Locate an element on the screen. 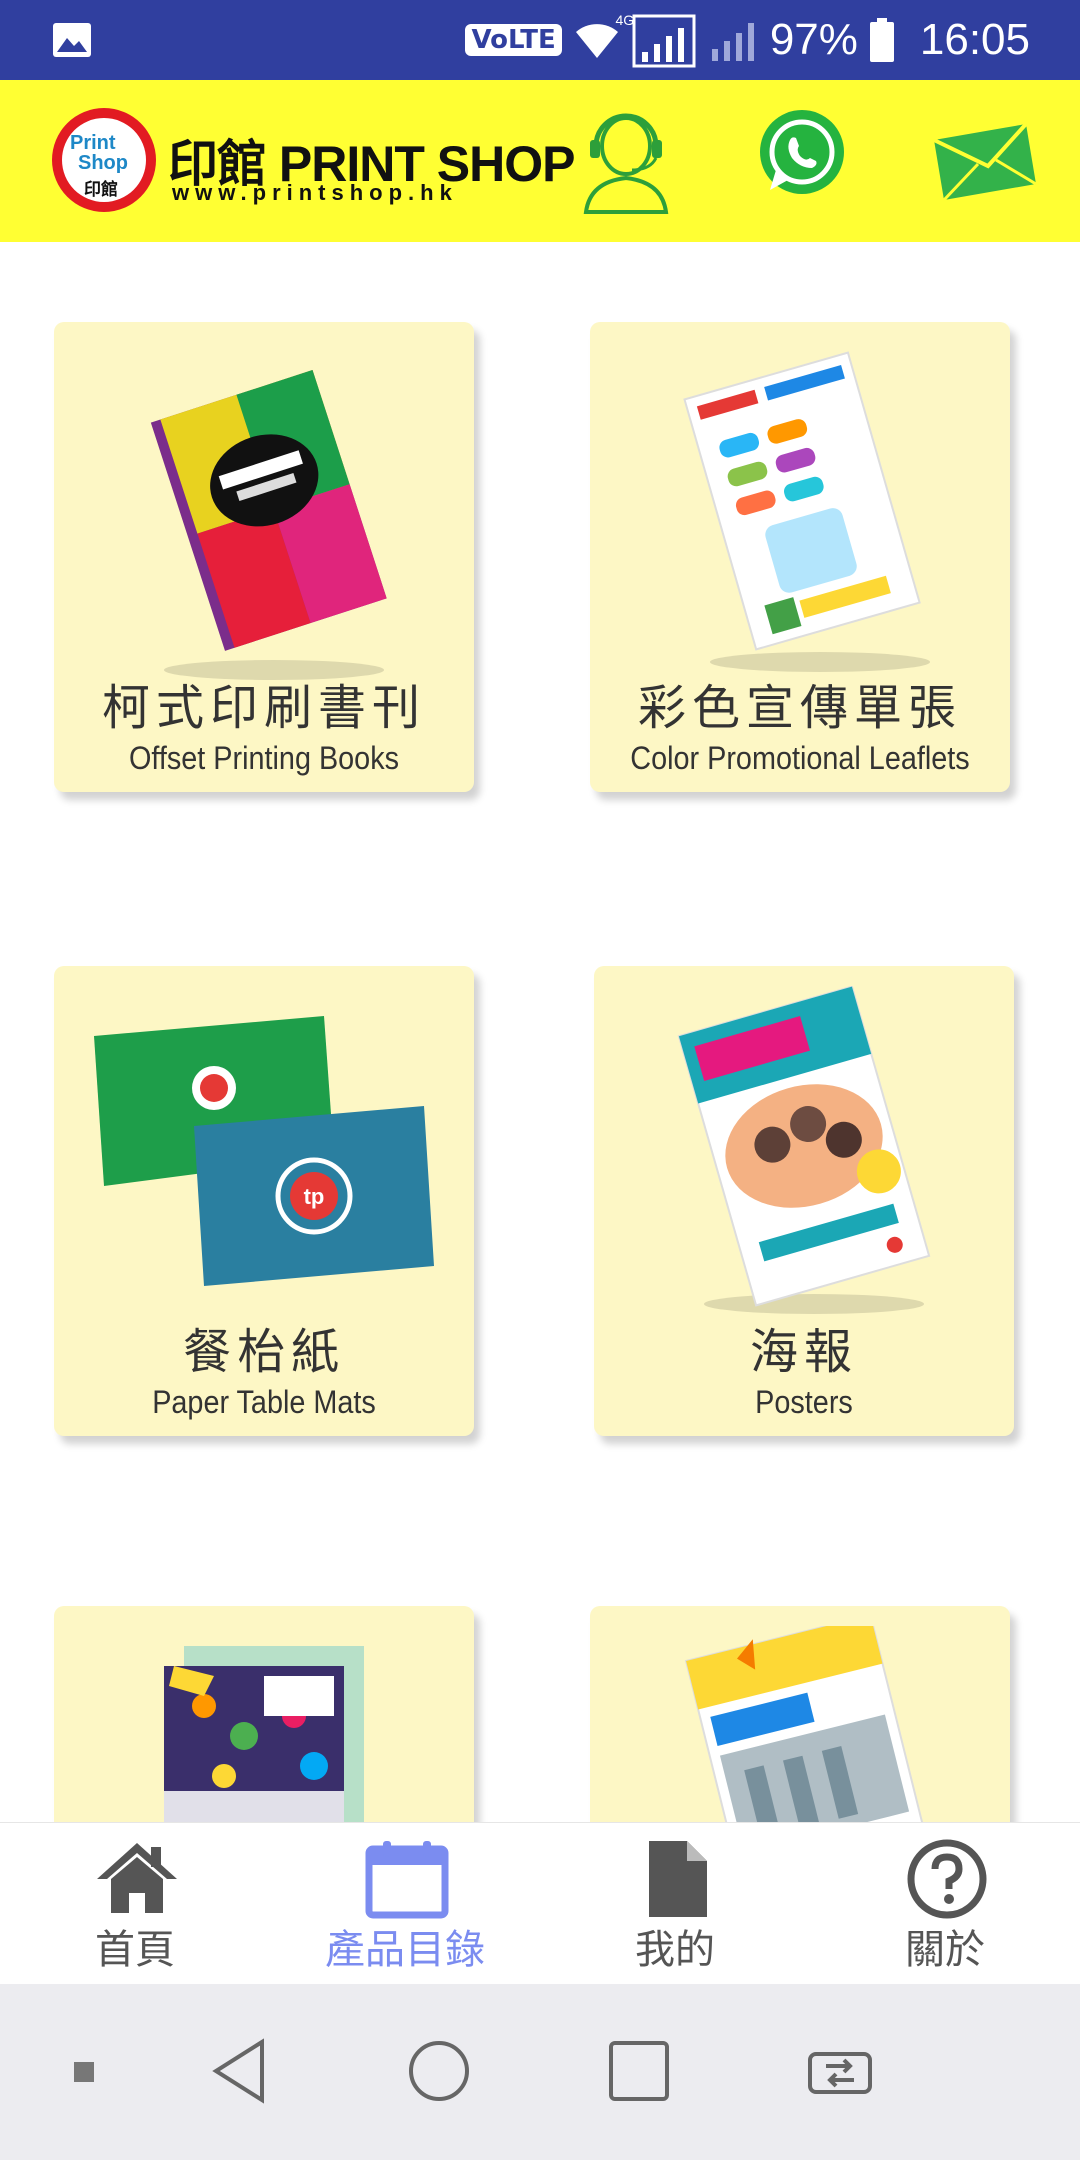  nav-label: 我的 is located at coordinates (675, 1950).